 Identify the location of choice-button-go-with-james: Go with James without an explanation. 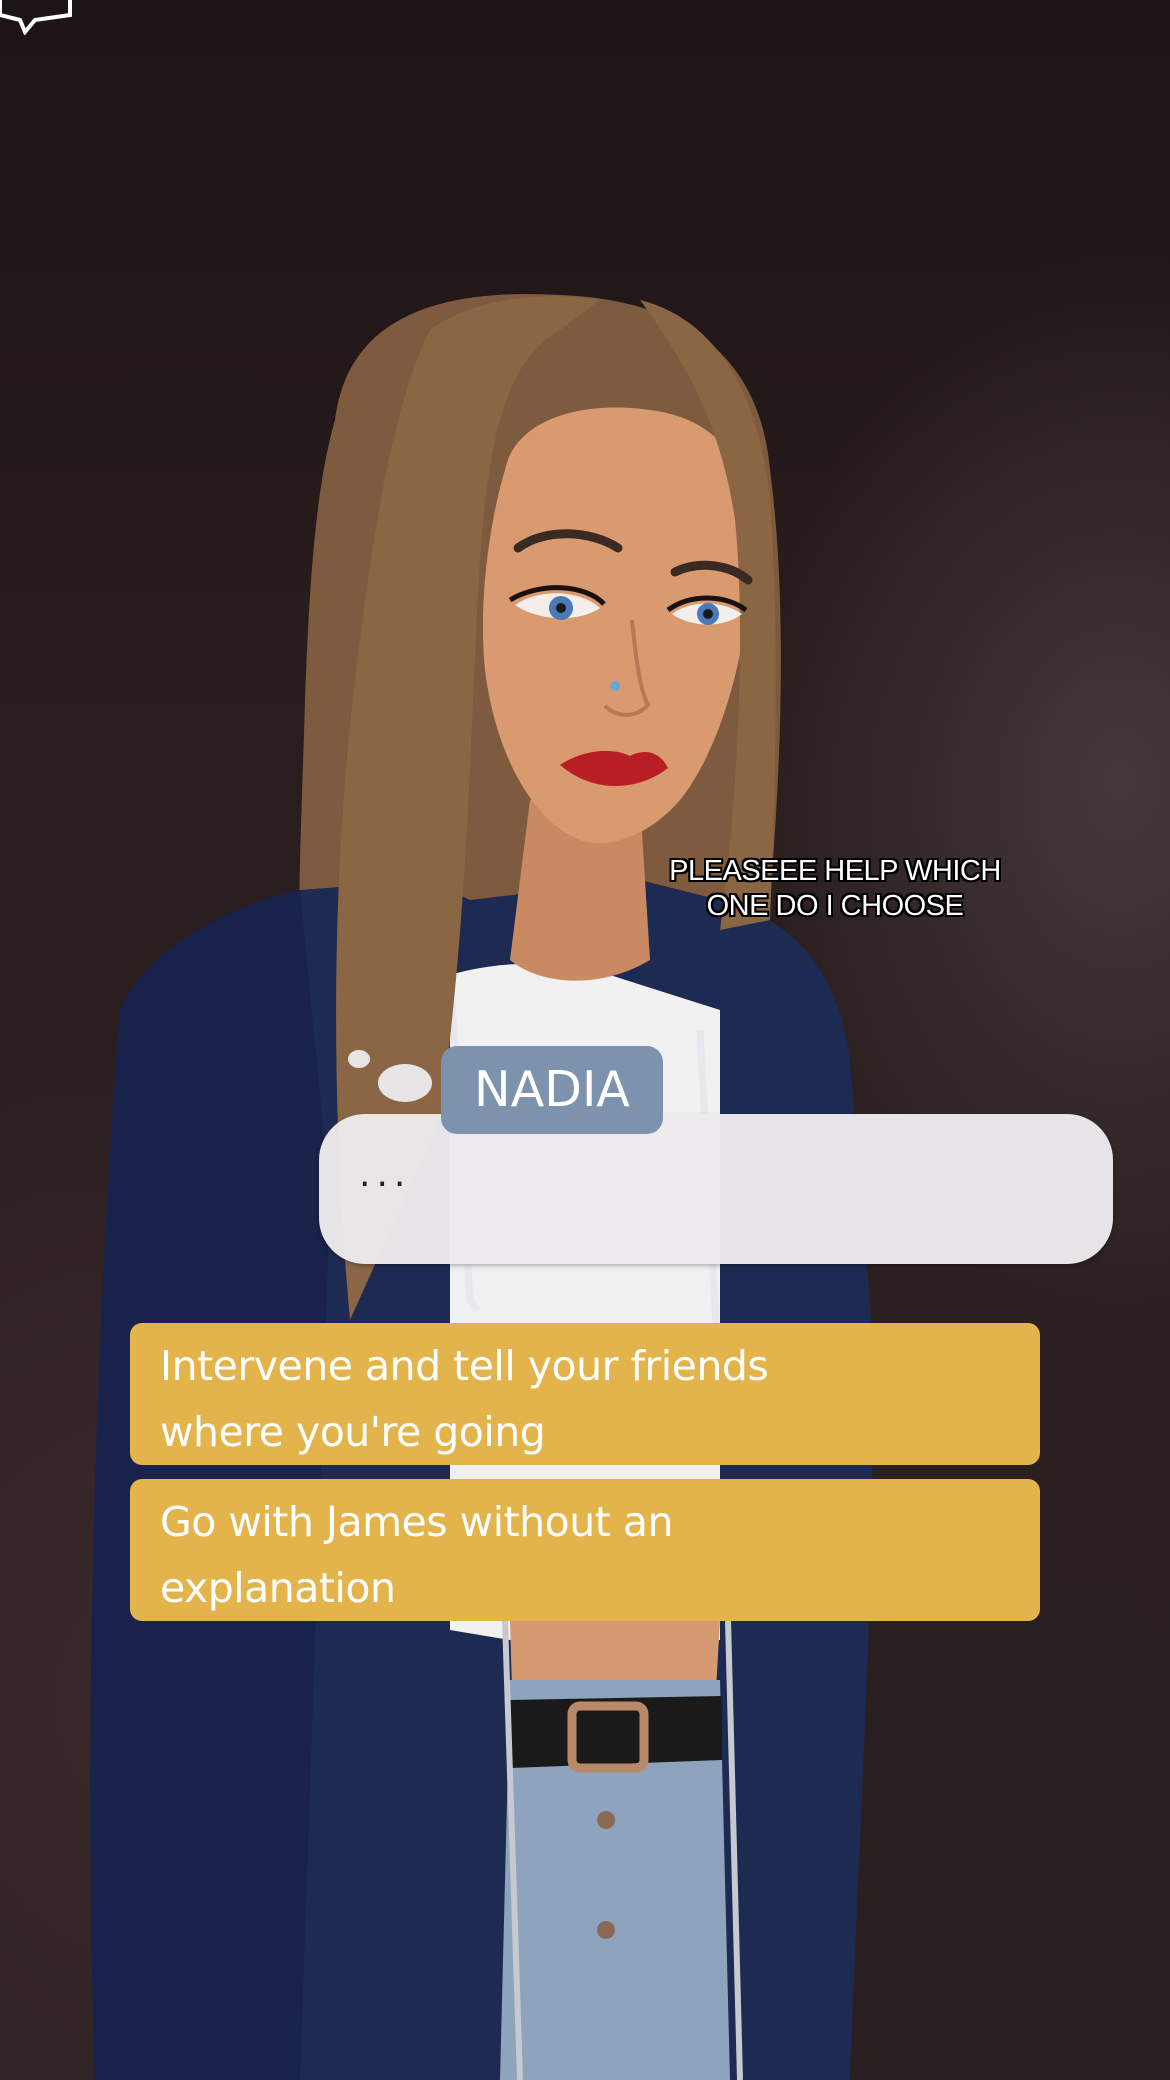
(585, 1550).